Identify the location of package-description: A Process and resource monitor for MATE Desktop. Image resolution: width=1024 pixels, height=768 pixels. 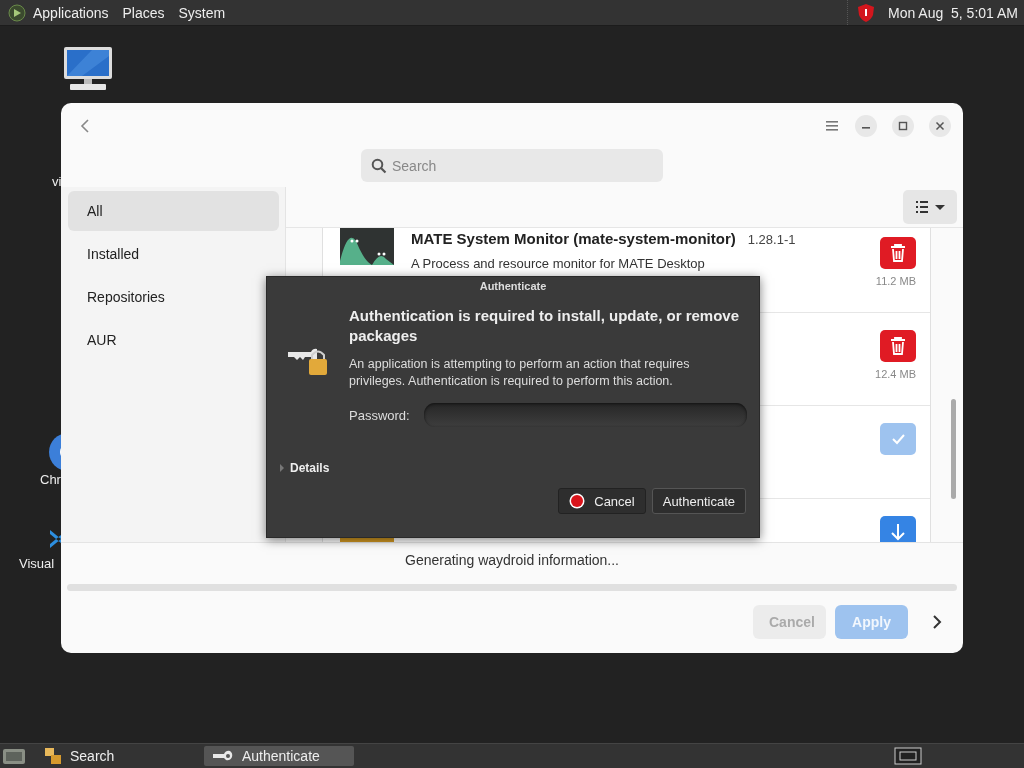
(558, 263).